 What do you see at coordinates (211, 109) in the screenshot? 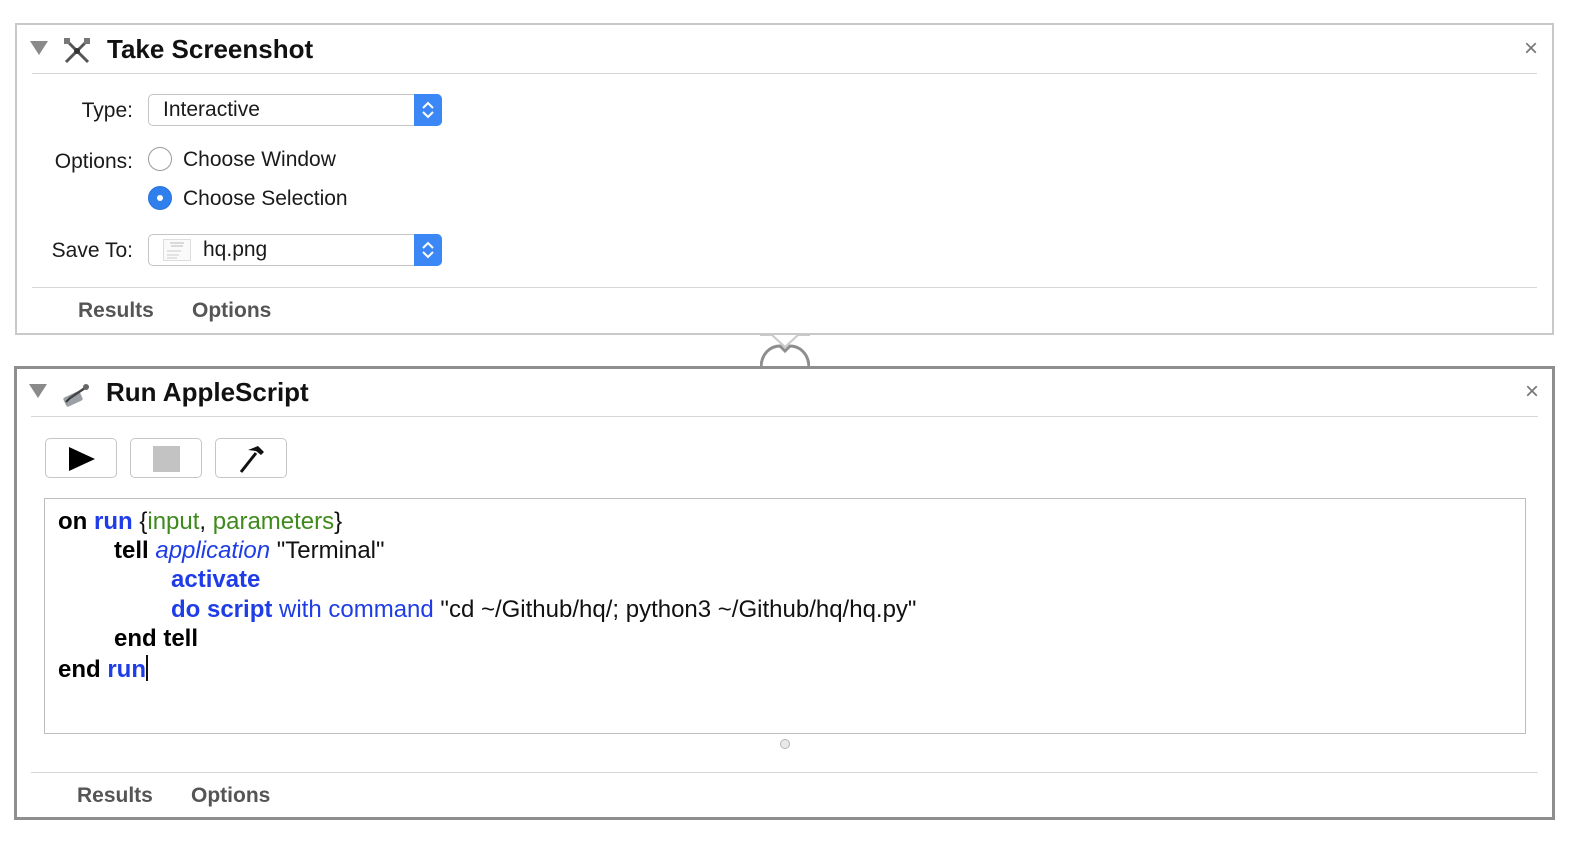
I see `type-value: Interactive` at bounding box center [211, 109].